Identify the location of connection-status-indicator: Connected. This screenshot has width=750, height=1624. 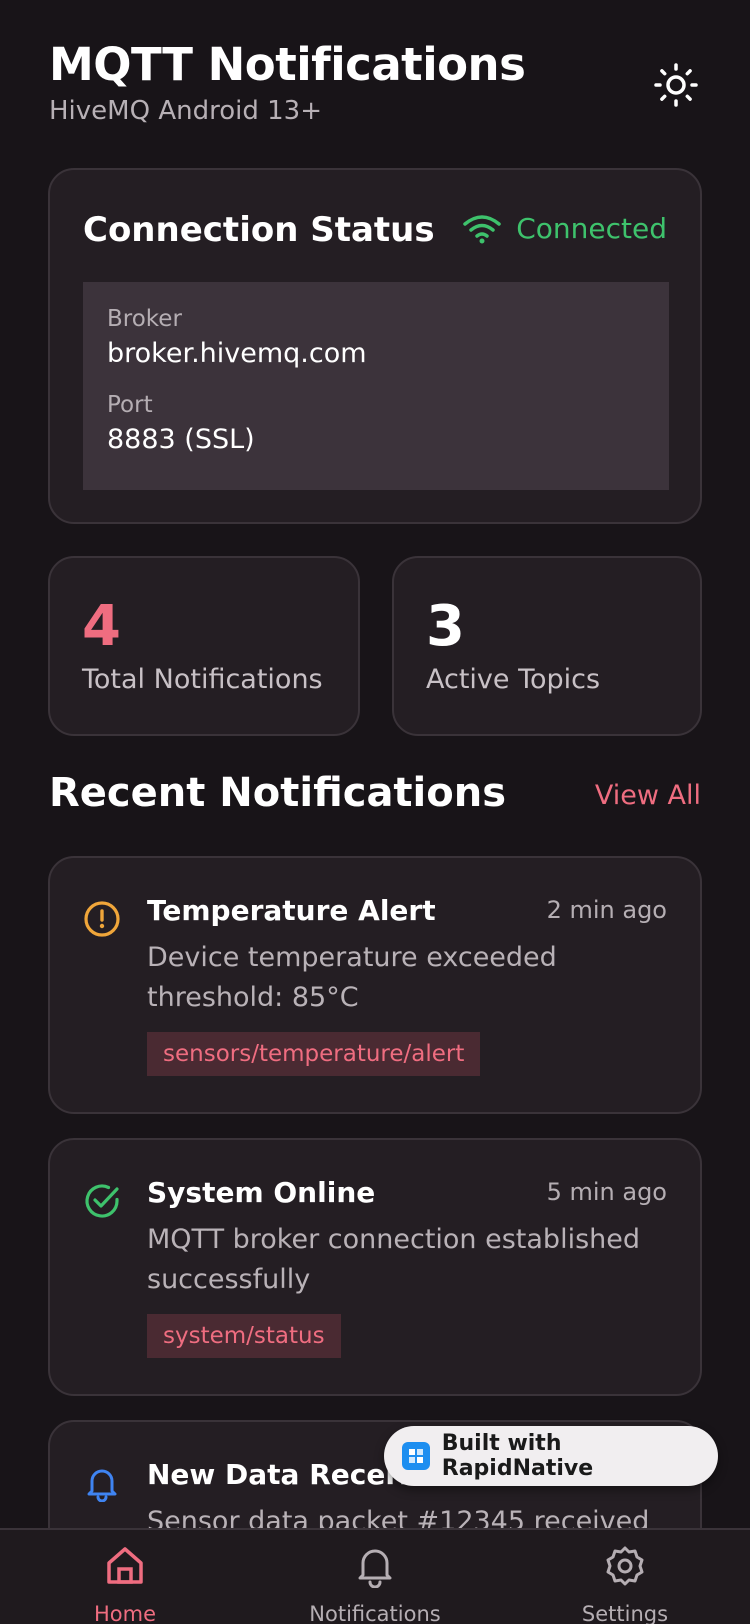
(564, 228).